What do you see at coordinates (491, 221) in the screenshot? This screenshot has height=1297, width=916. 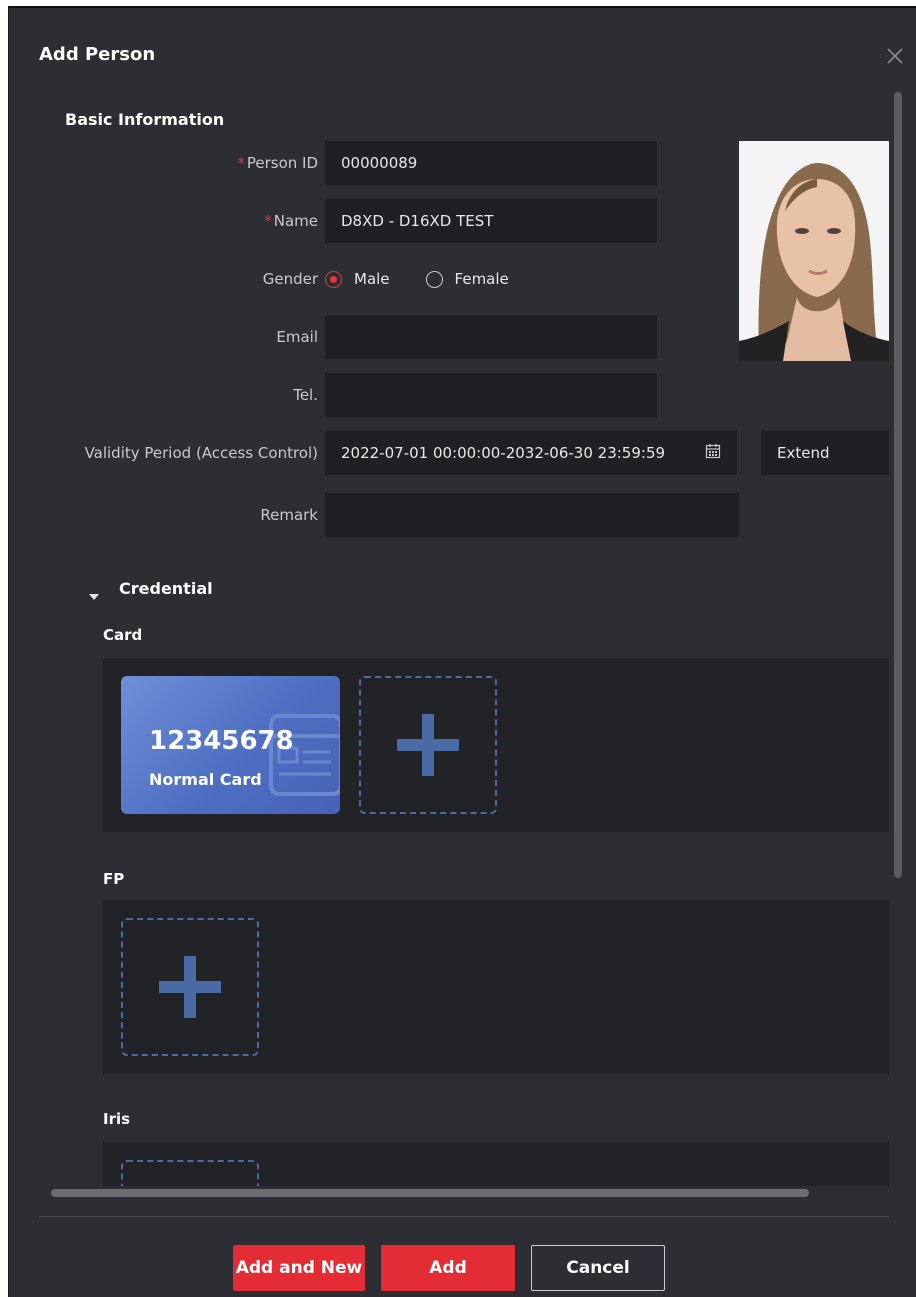 I see `name-input: D8XD - D16XD TEST` at bounding box center [491, 221].